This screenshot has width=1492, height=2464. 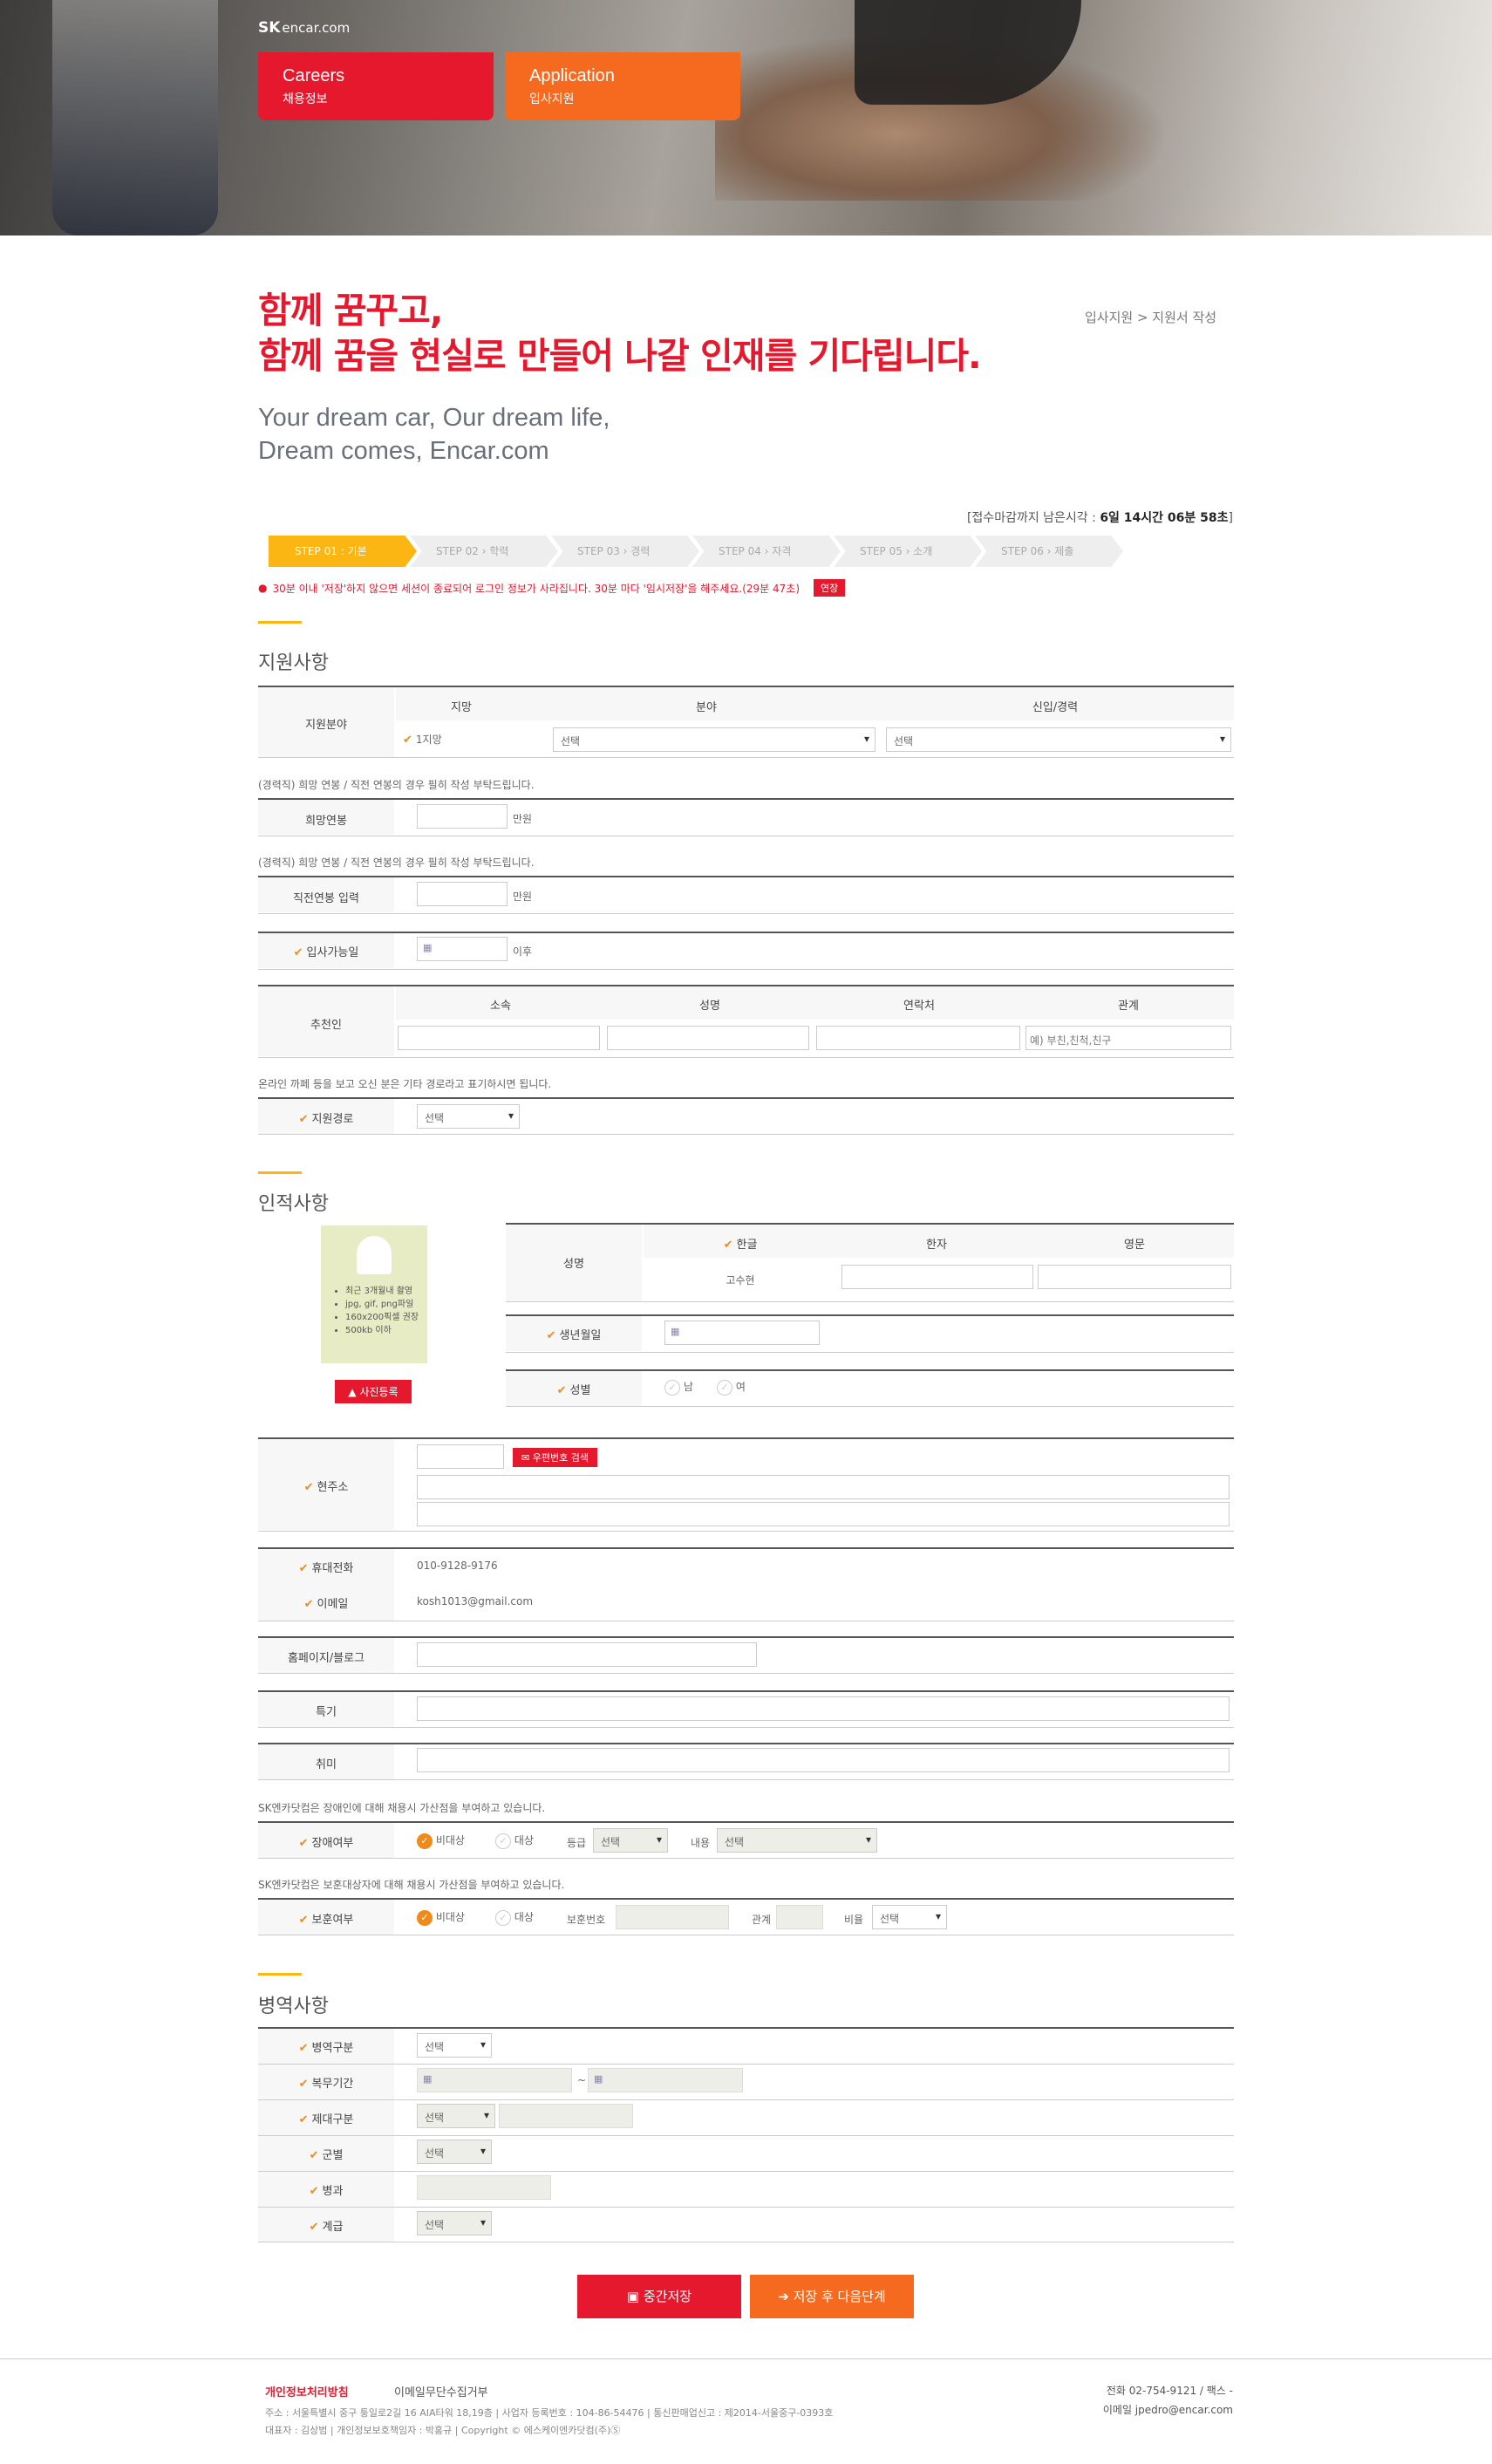 What do you see at coordinates (441, 1841) in the screenshot?
I see `disability-no: ✓ 비대상` at bounding box center [441, 1841].